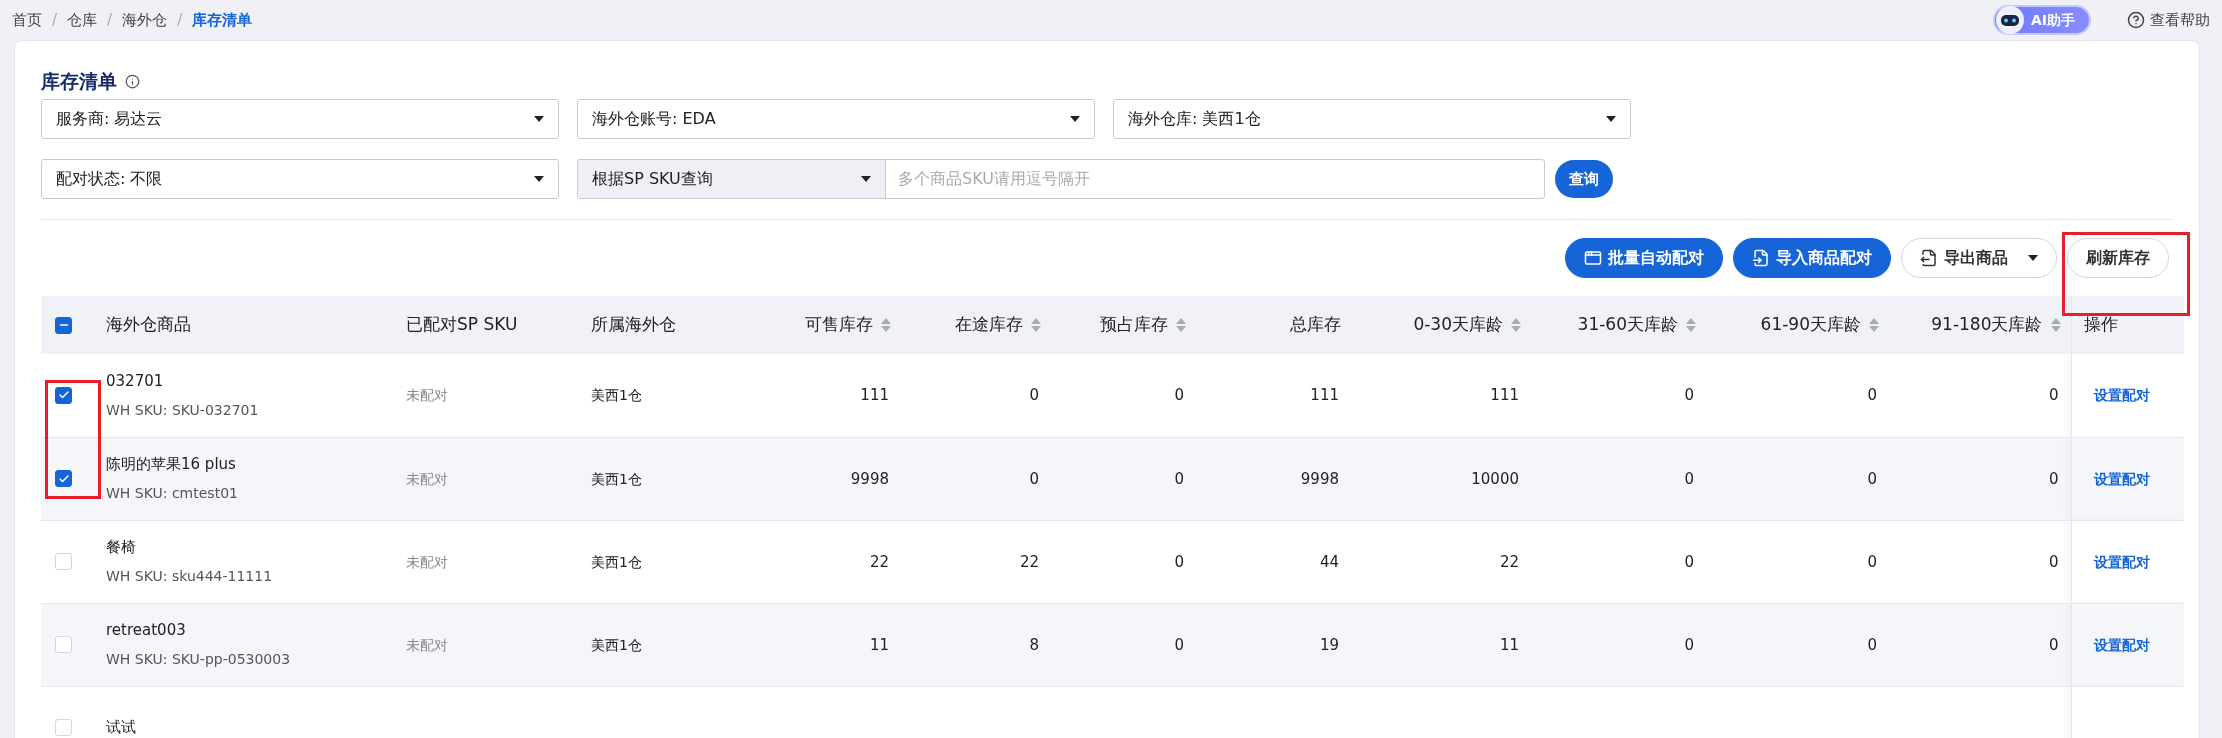 This screenshot has height=738, width=2222. Describe the element at coordinates (1134, 325) in the screenshot. I see `column-header: 预占库存` at that location.